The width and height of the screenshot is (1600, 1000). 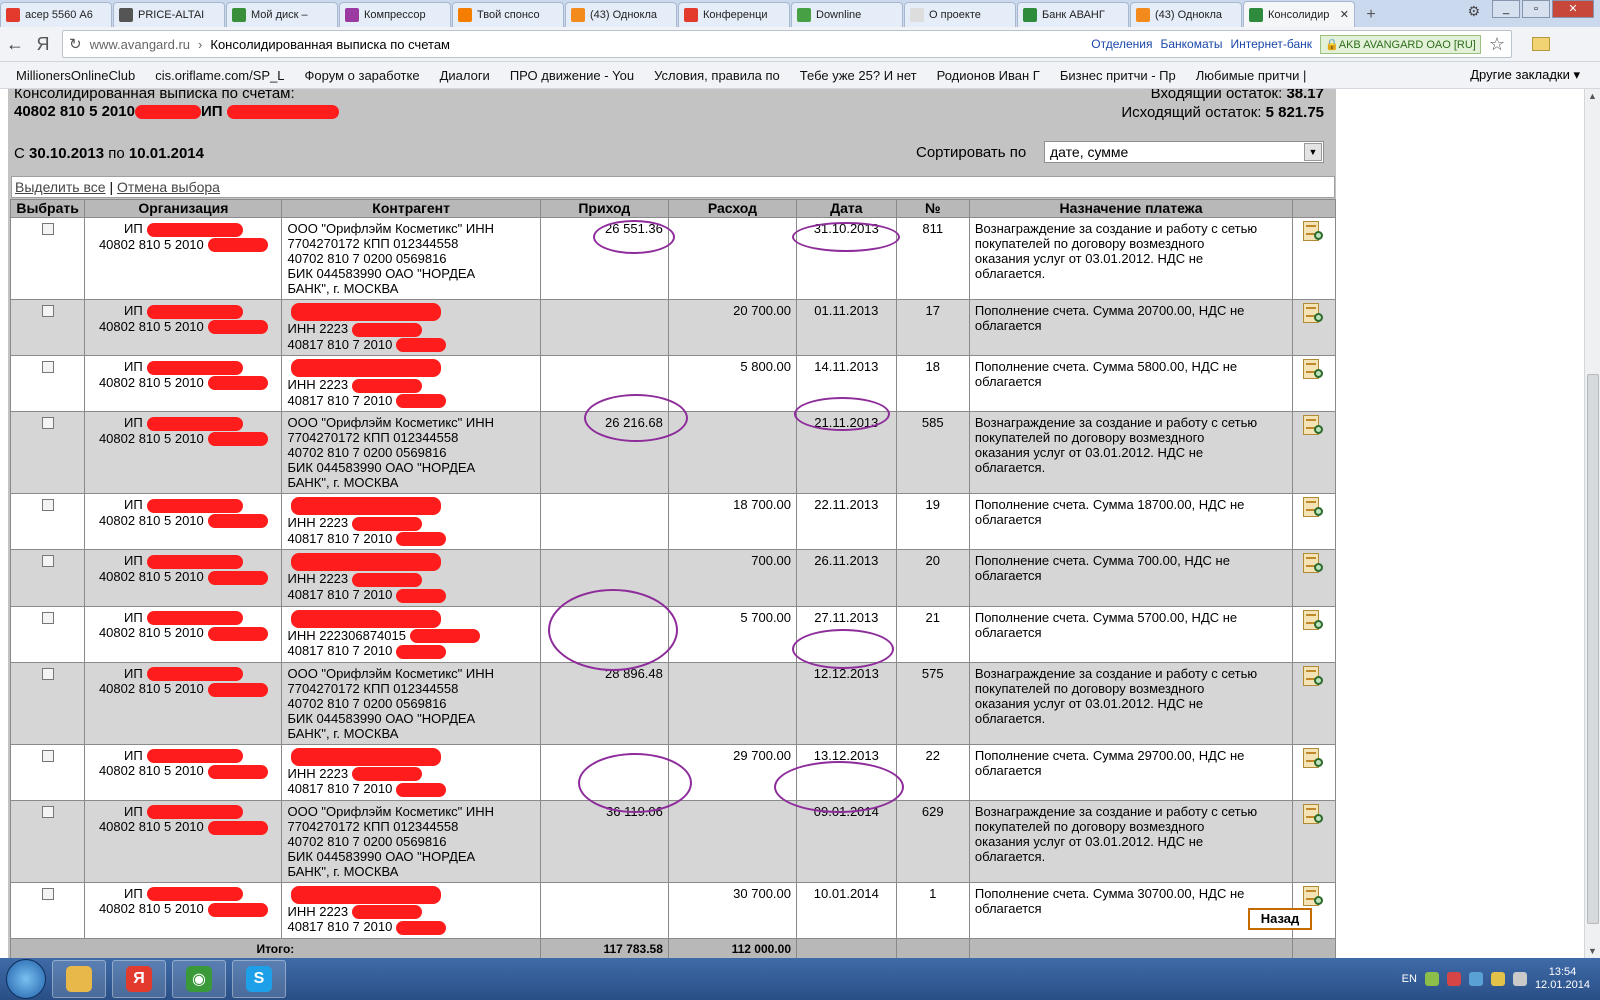 I want to click on yandex-home-icon: Я, so click(x=43, y=44).